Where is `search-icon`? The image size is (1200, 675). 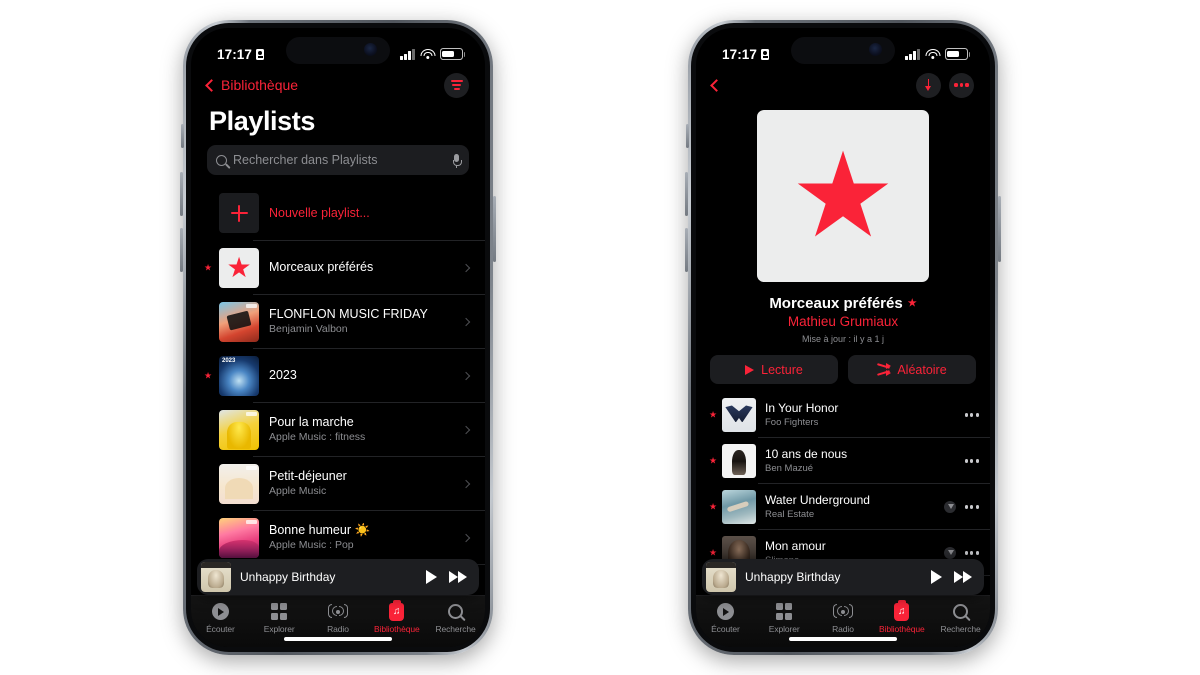 search-icon is located at coordinates (456, 611).